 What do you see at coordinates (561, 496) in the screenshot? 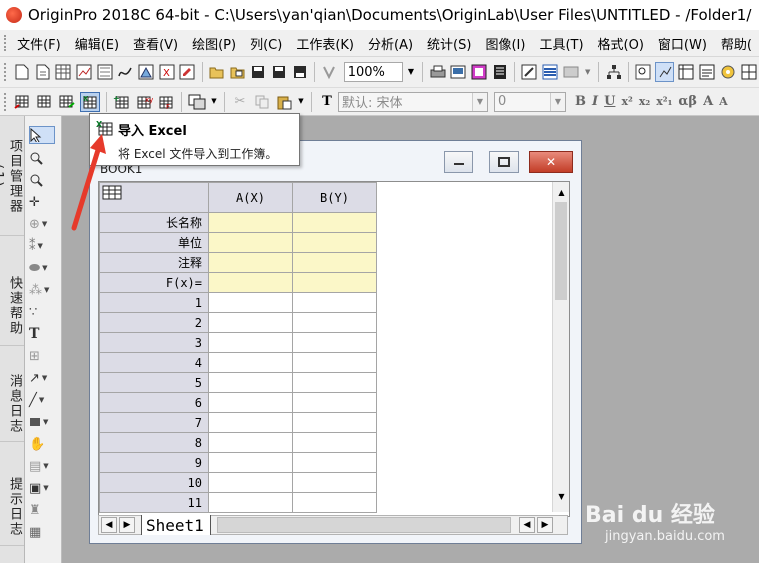
I see `scroll-down-icon: ▼` at bounding box center [561, 496].